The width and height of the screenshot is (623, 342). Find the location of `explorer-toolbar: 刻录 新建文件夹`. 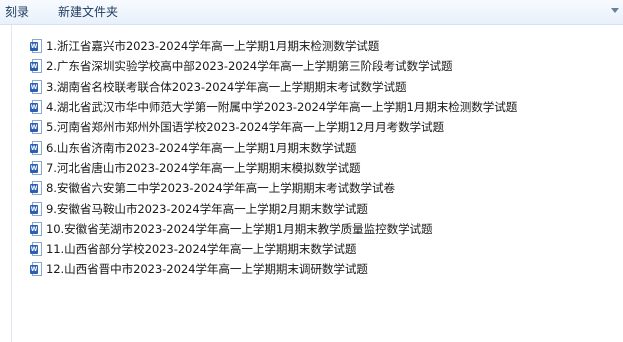

explorer-toolbar: 刻录 新建文件夹 is located at coordinates (311, 12).